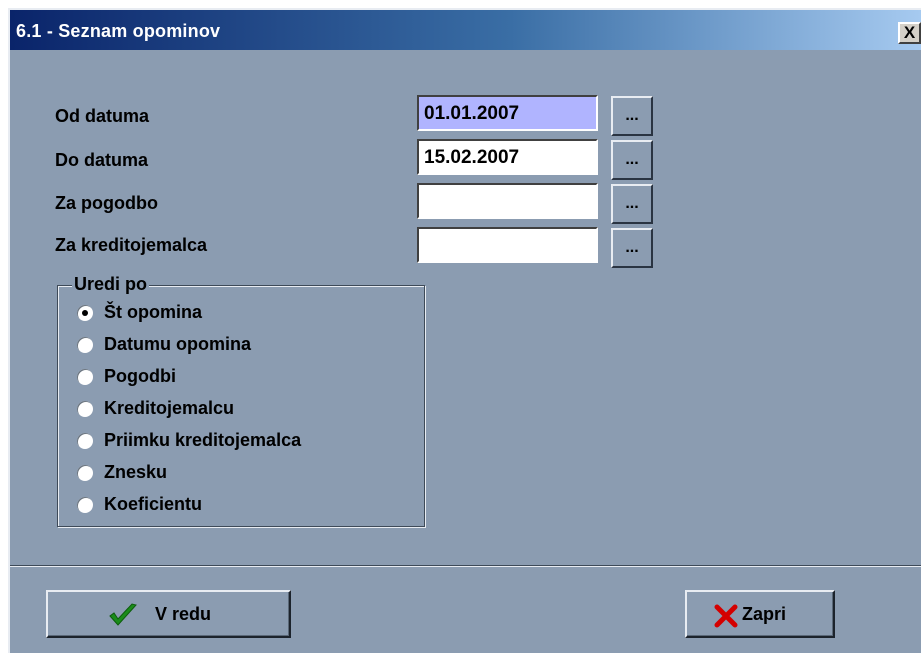 This screenshot has height=653, width=921. I want to click on window-title: 6.1 - Seznam opominov, so click(118, 31).